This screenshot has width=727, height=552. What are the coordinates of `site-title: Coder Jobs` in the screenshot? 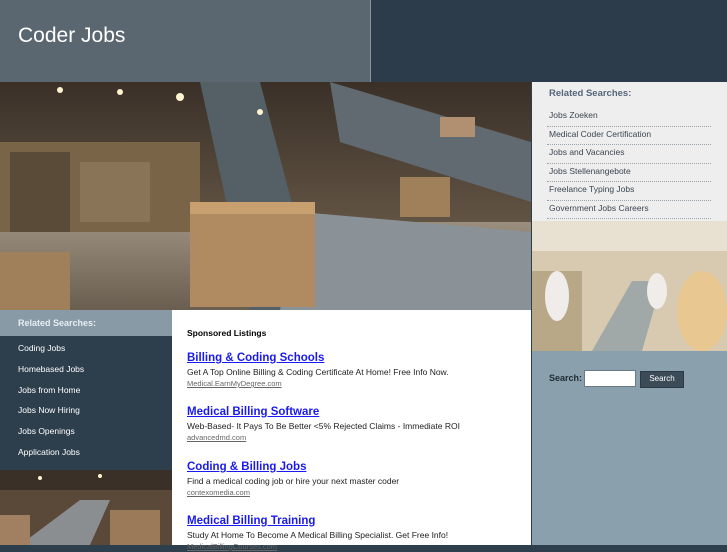 It's located at (71, 36).